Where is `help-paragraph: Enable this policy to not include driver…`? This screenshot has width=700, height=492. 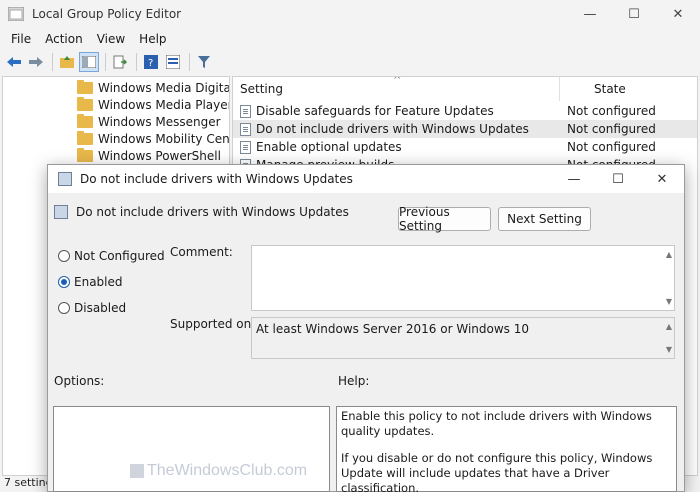 help-paragraph: Enable this policy to not include driver… is located at coordinates (496, 423).